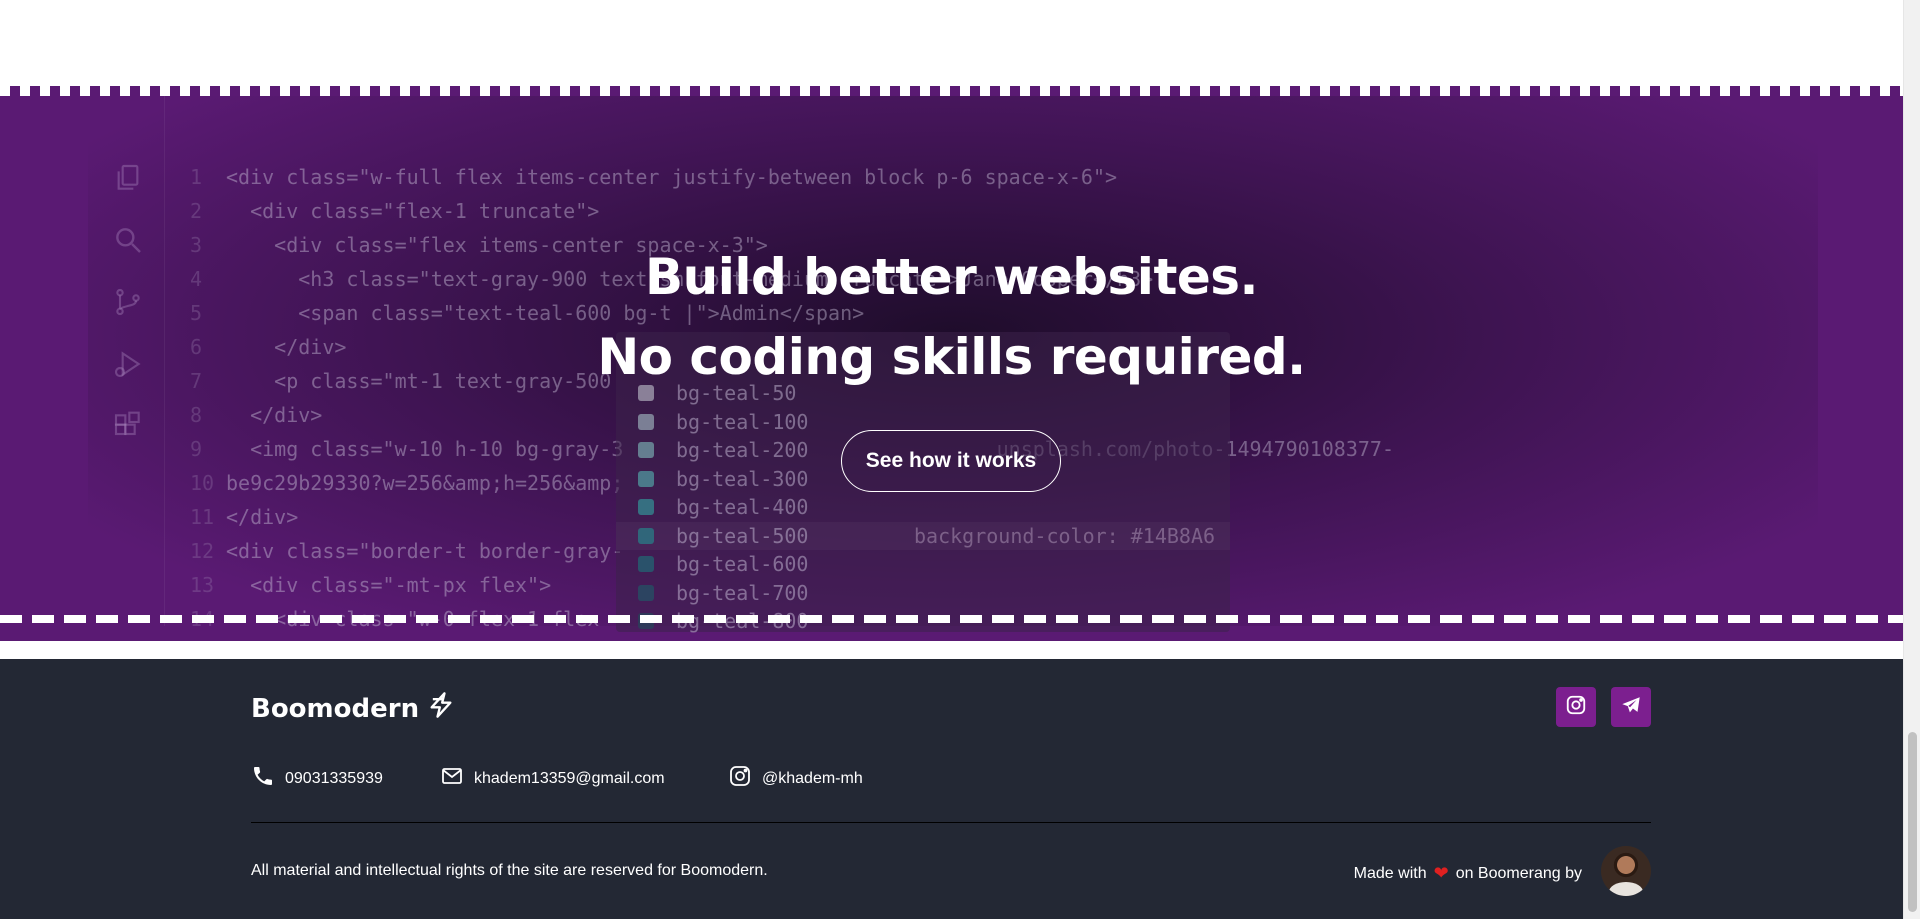 Image resolution: width=1920 pixels, height=919 pixels. What do you see at coordinates (1912, 822) in the screenshot?
I see `scrollbar-thumb` at bounding box center [1912, 822].